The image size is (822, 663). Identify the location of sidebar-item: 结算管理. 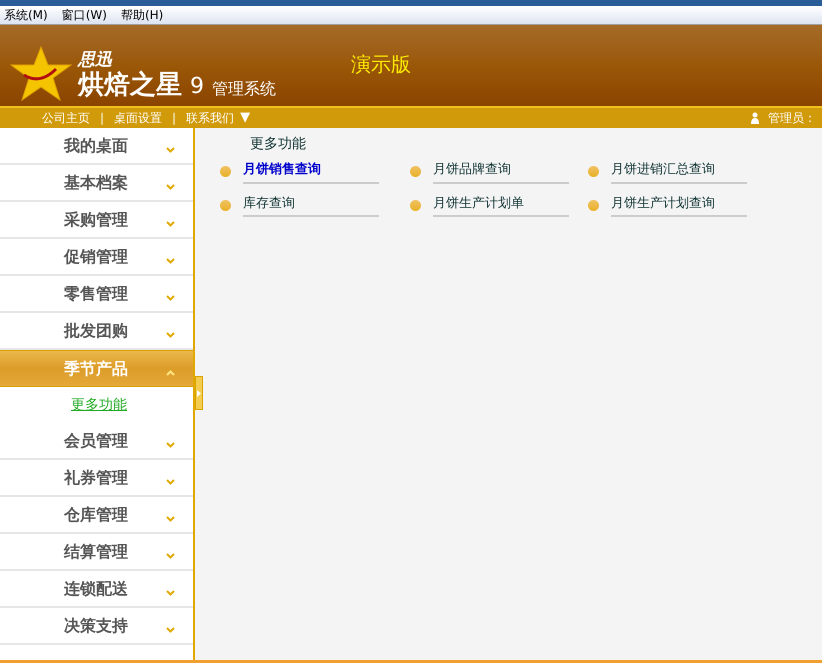
(96, 552).